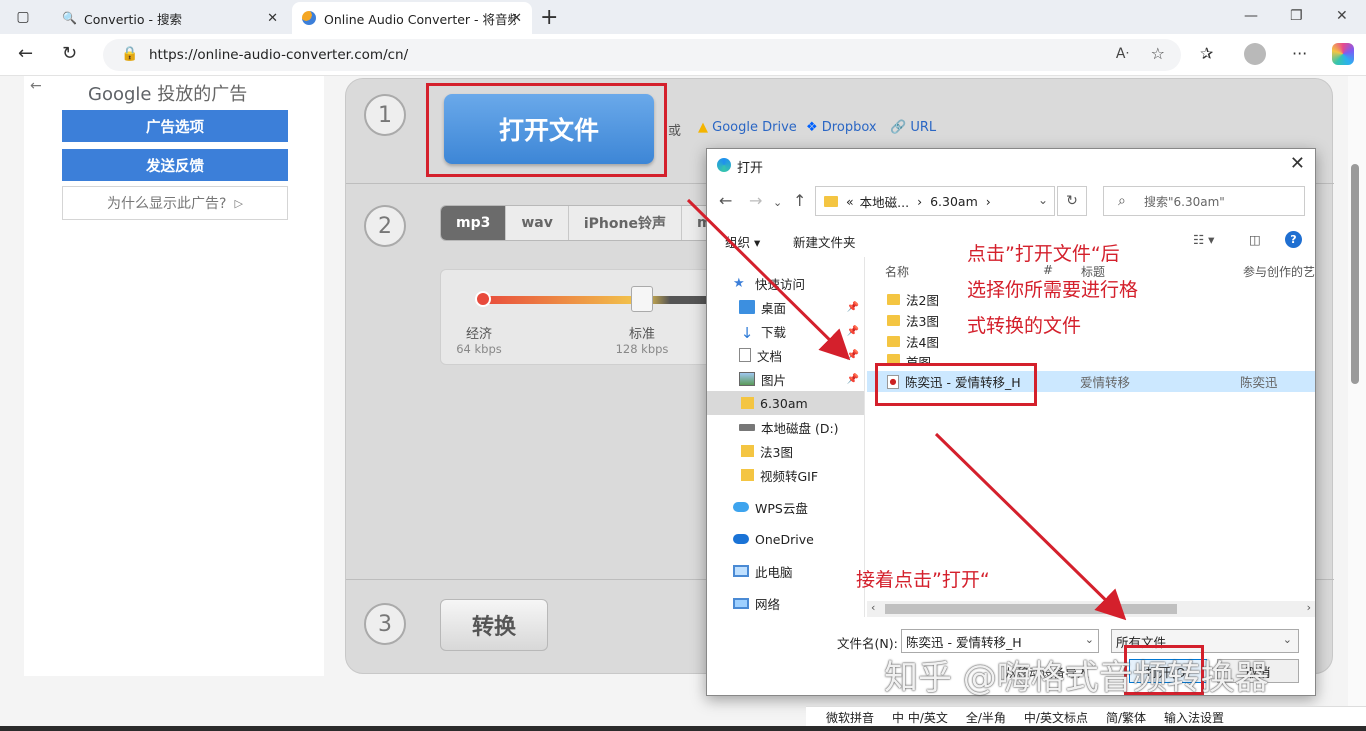 This screenshot has width=1366, height=731. Describe the element at coordinates (133, 19) in the screenshot. I see `tab-label: Convertio - 搜索` at that location.